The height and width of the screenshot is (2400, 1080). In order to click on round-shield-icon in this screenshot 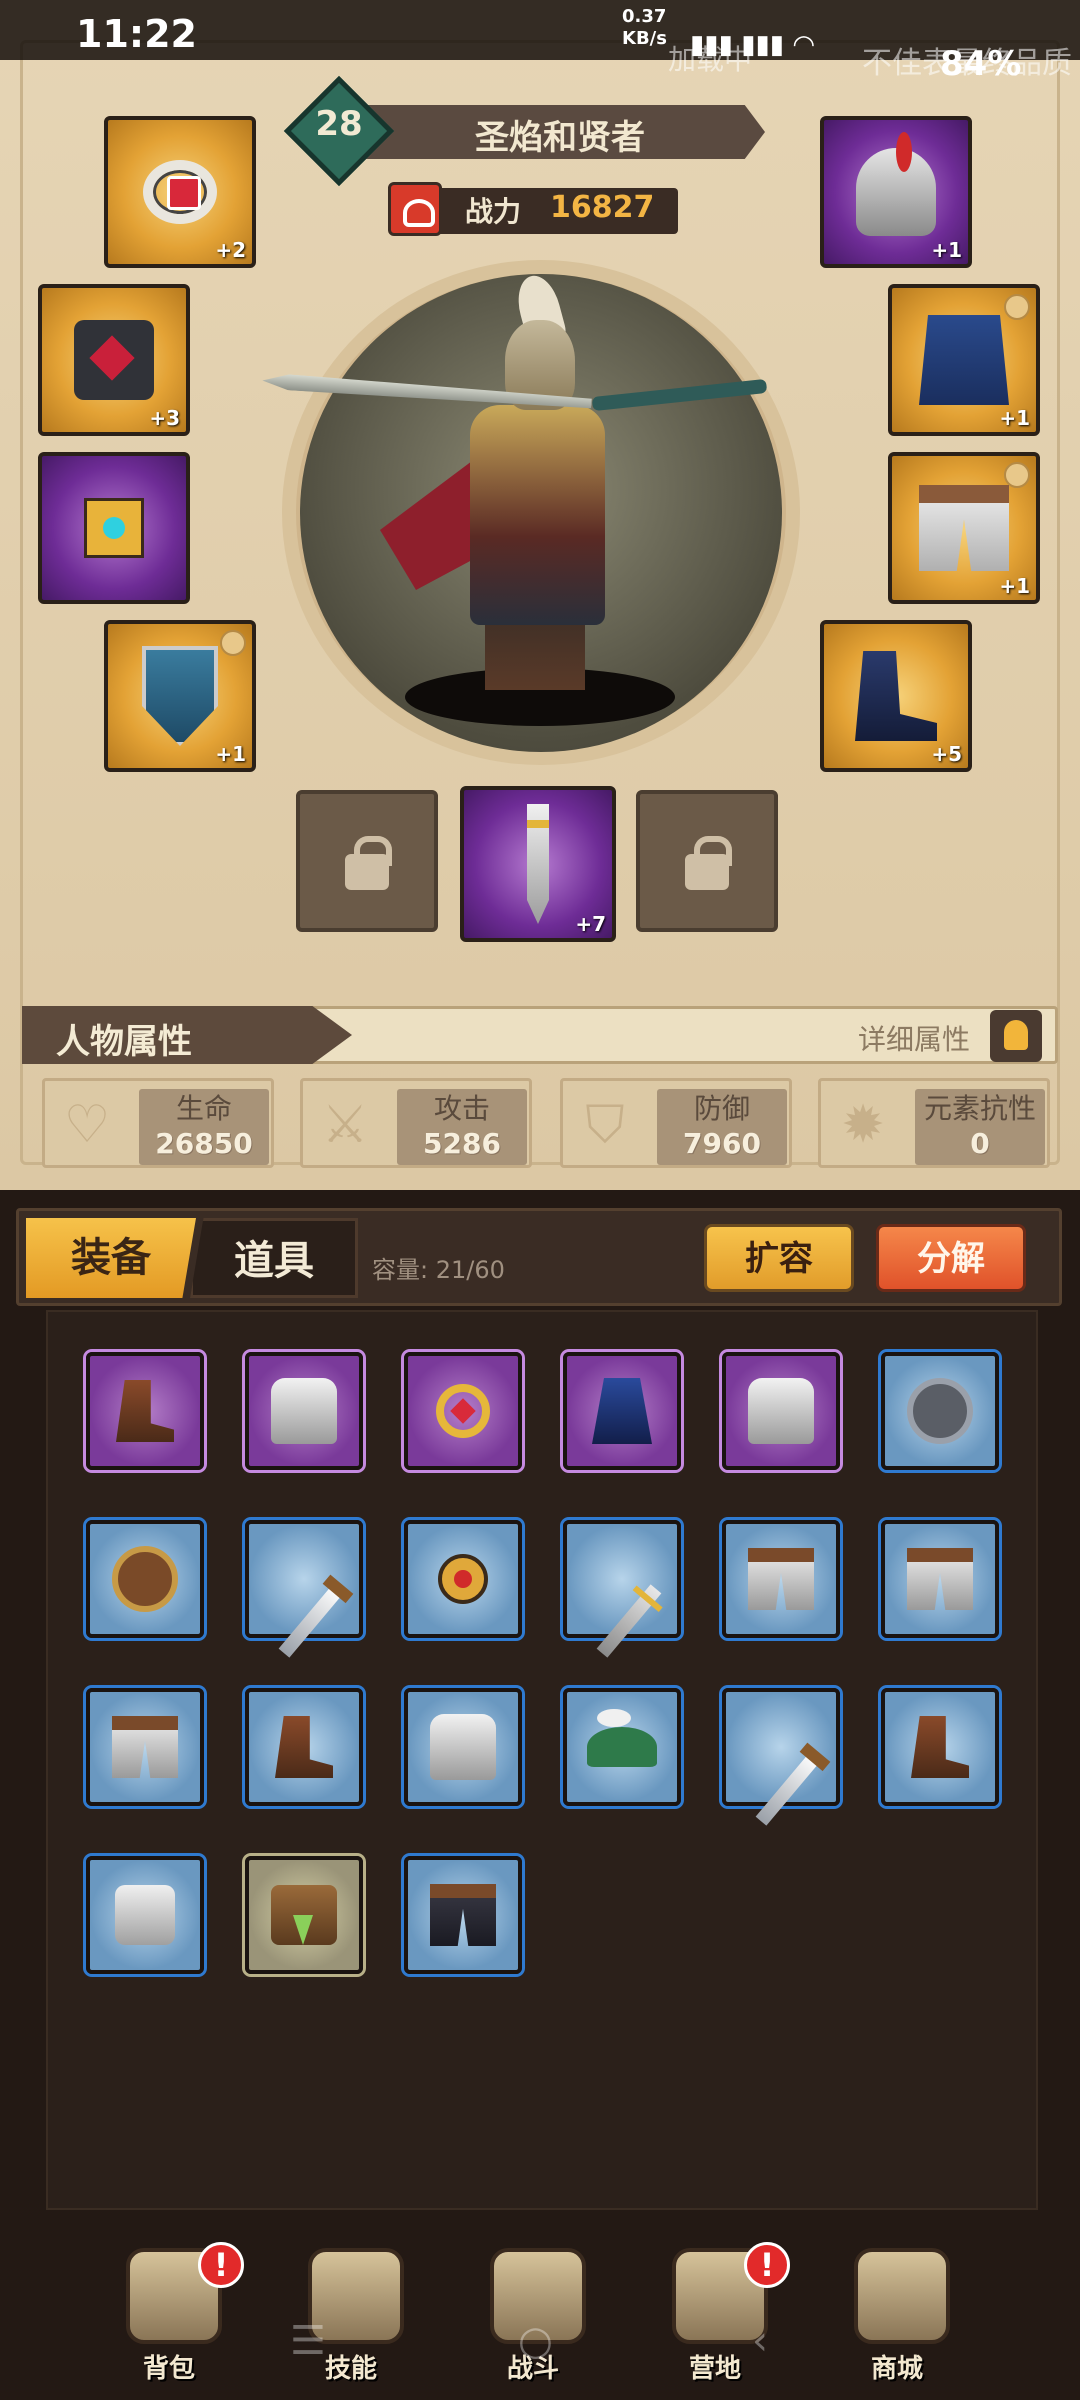, I will do `click(940, 1411)`.